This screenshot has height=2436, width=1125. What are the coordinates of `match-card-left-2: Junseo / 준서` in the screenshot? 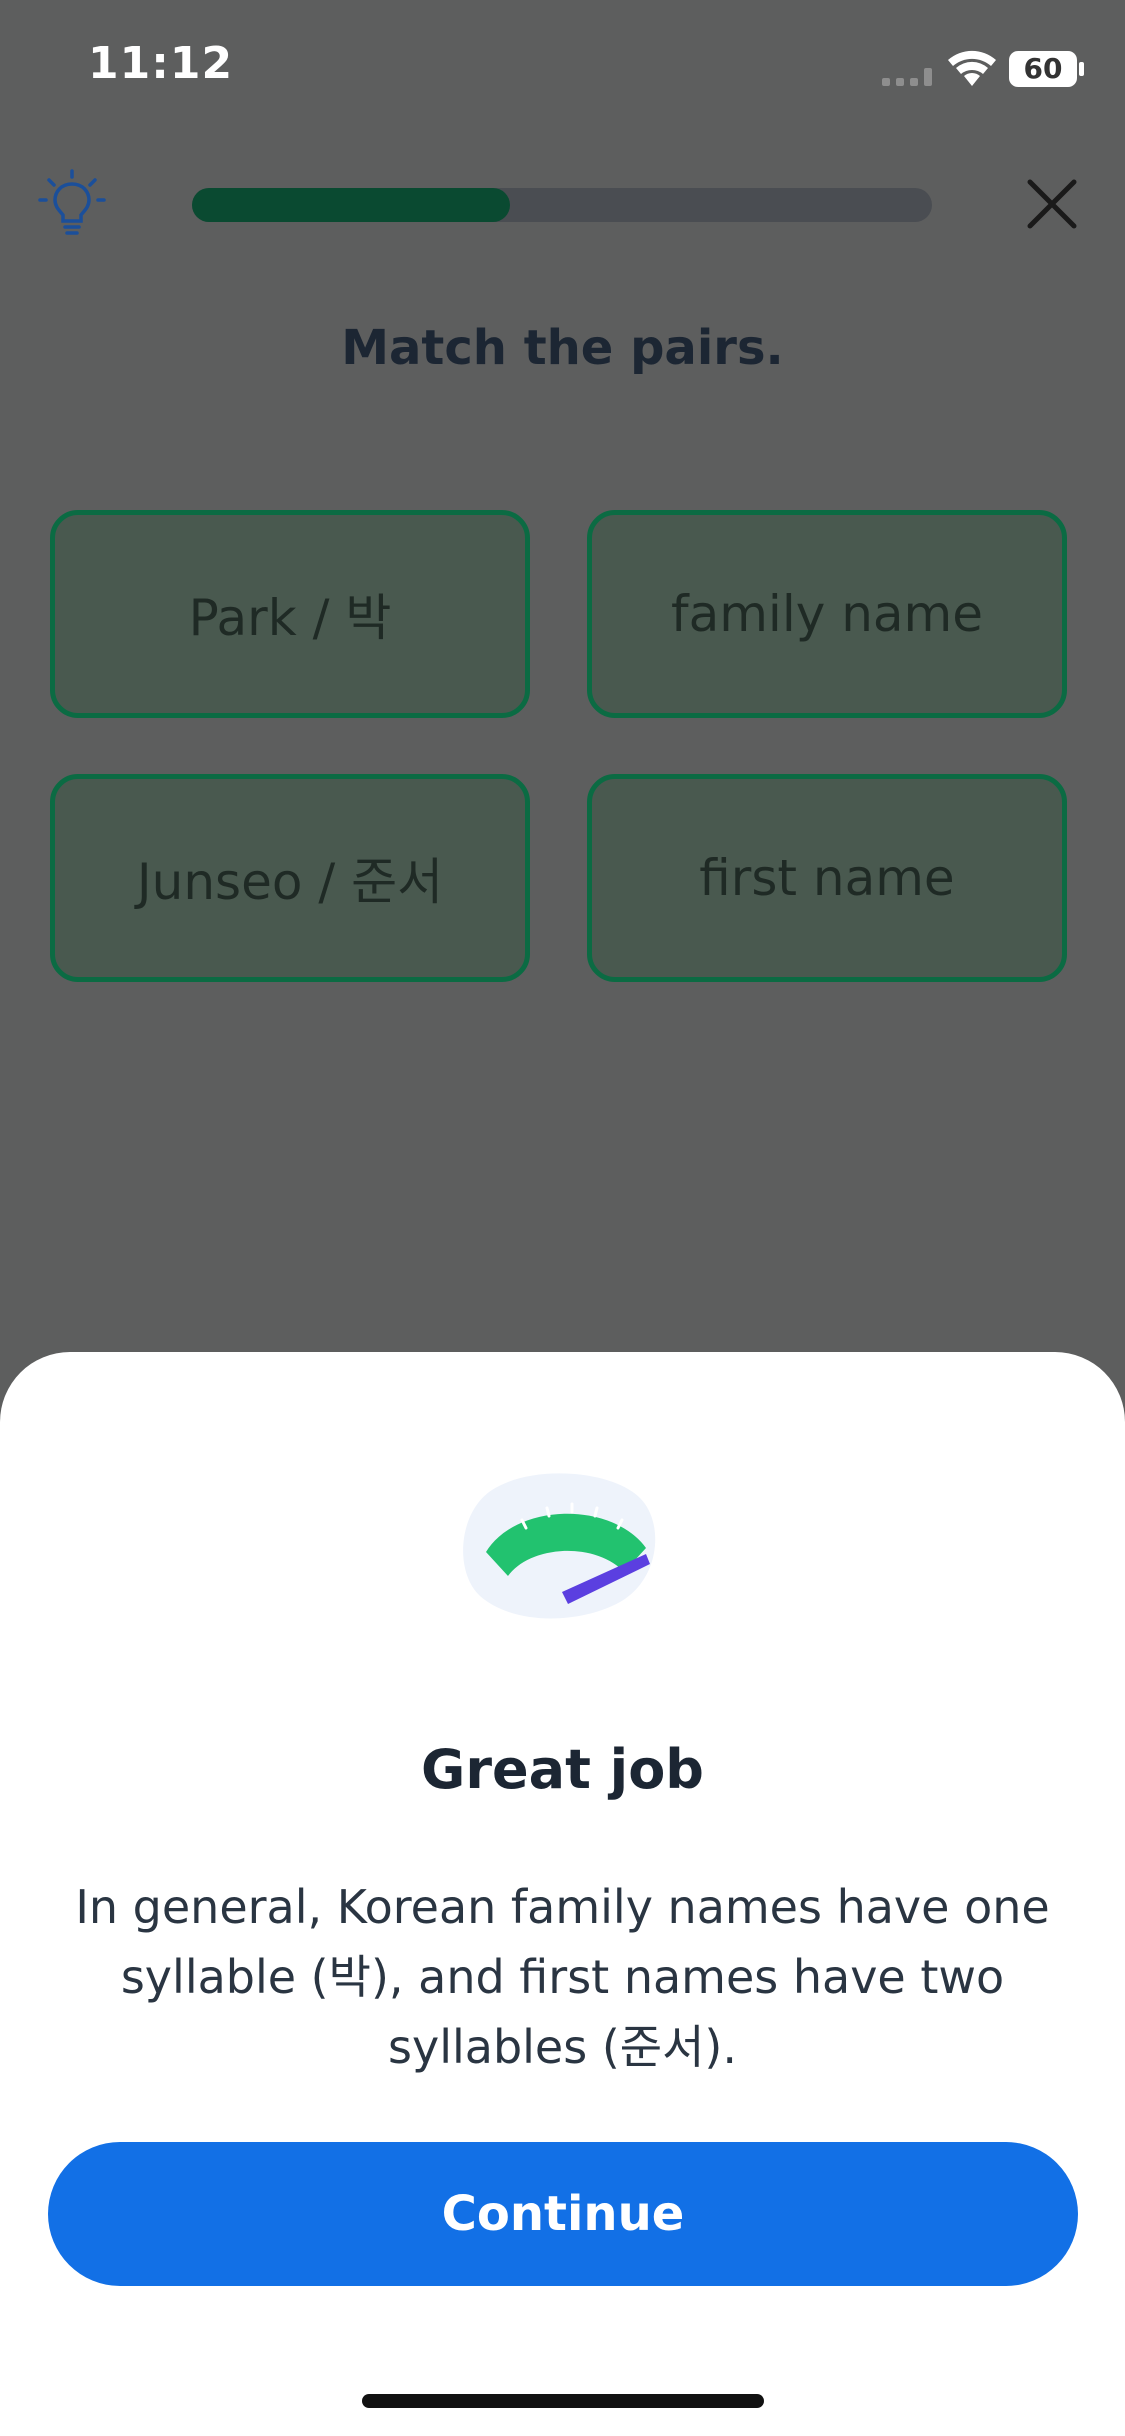 It's located at (290, 878).